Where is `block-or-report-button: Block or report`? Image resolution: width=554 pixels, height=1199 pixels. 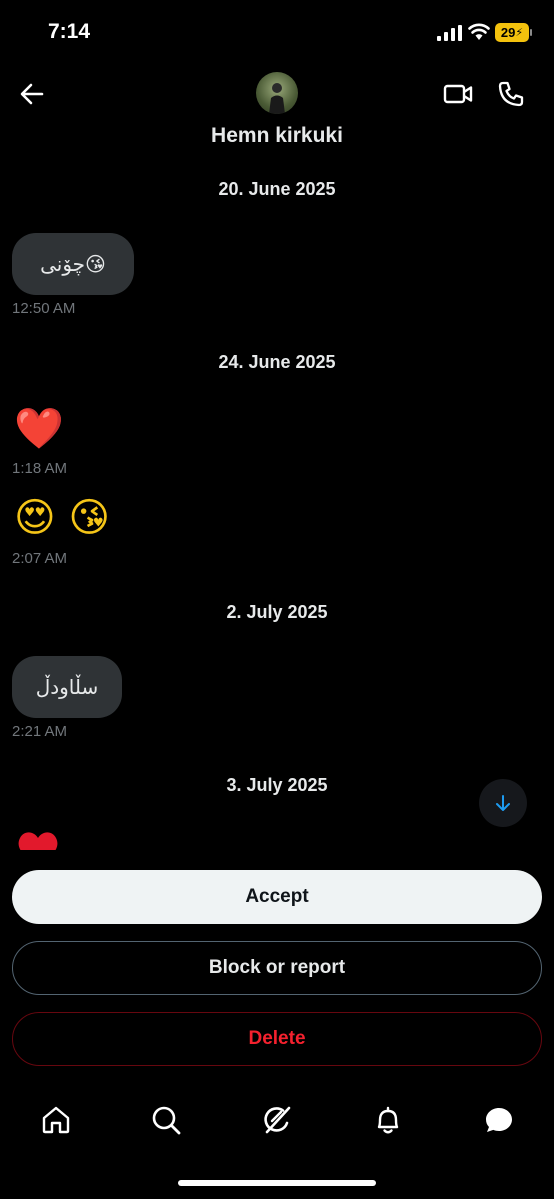
block-or-report-button: Block or report is located at coordinates (277, 968).